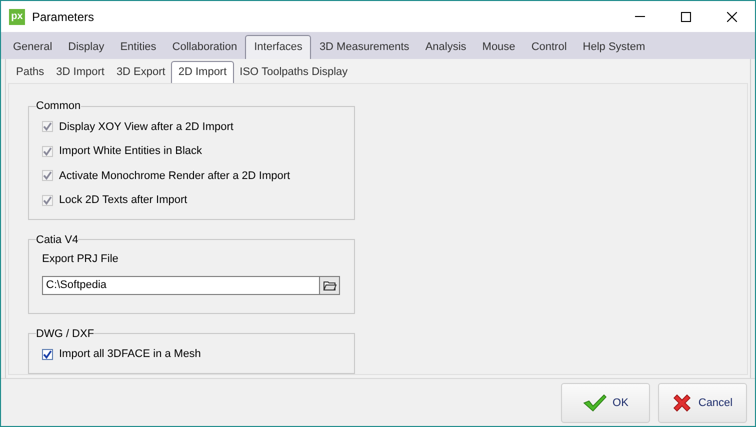 The image size is (756, 427). I want to click on checkbox-label: Lock 2D Texts after Import, so click(123, 200).